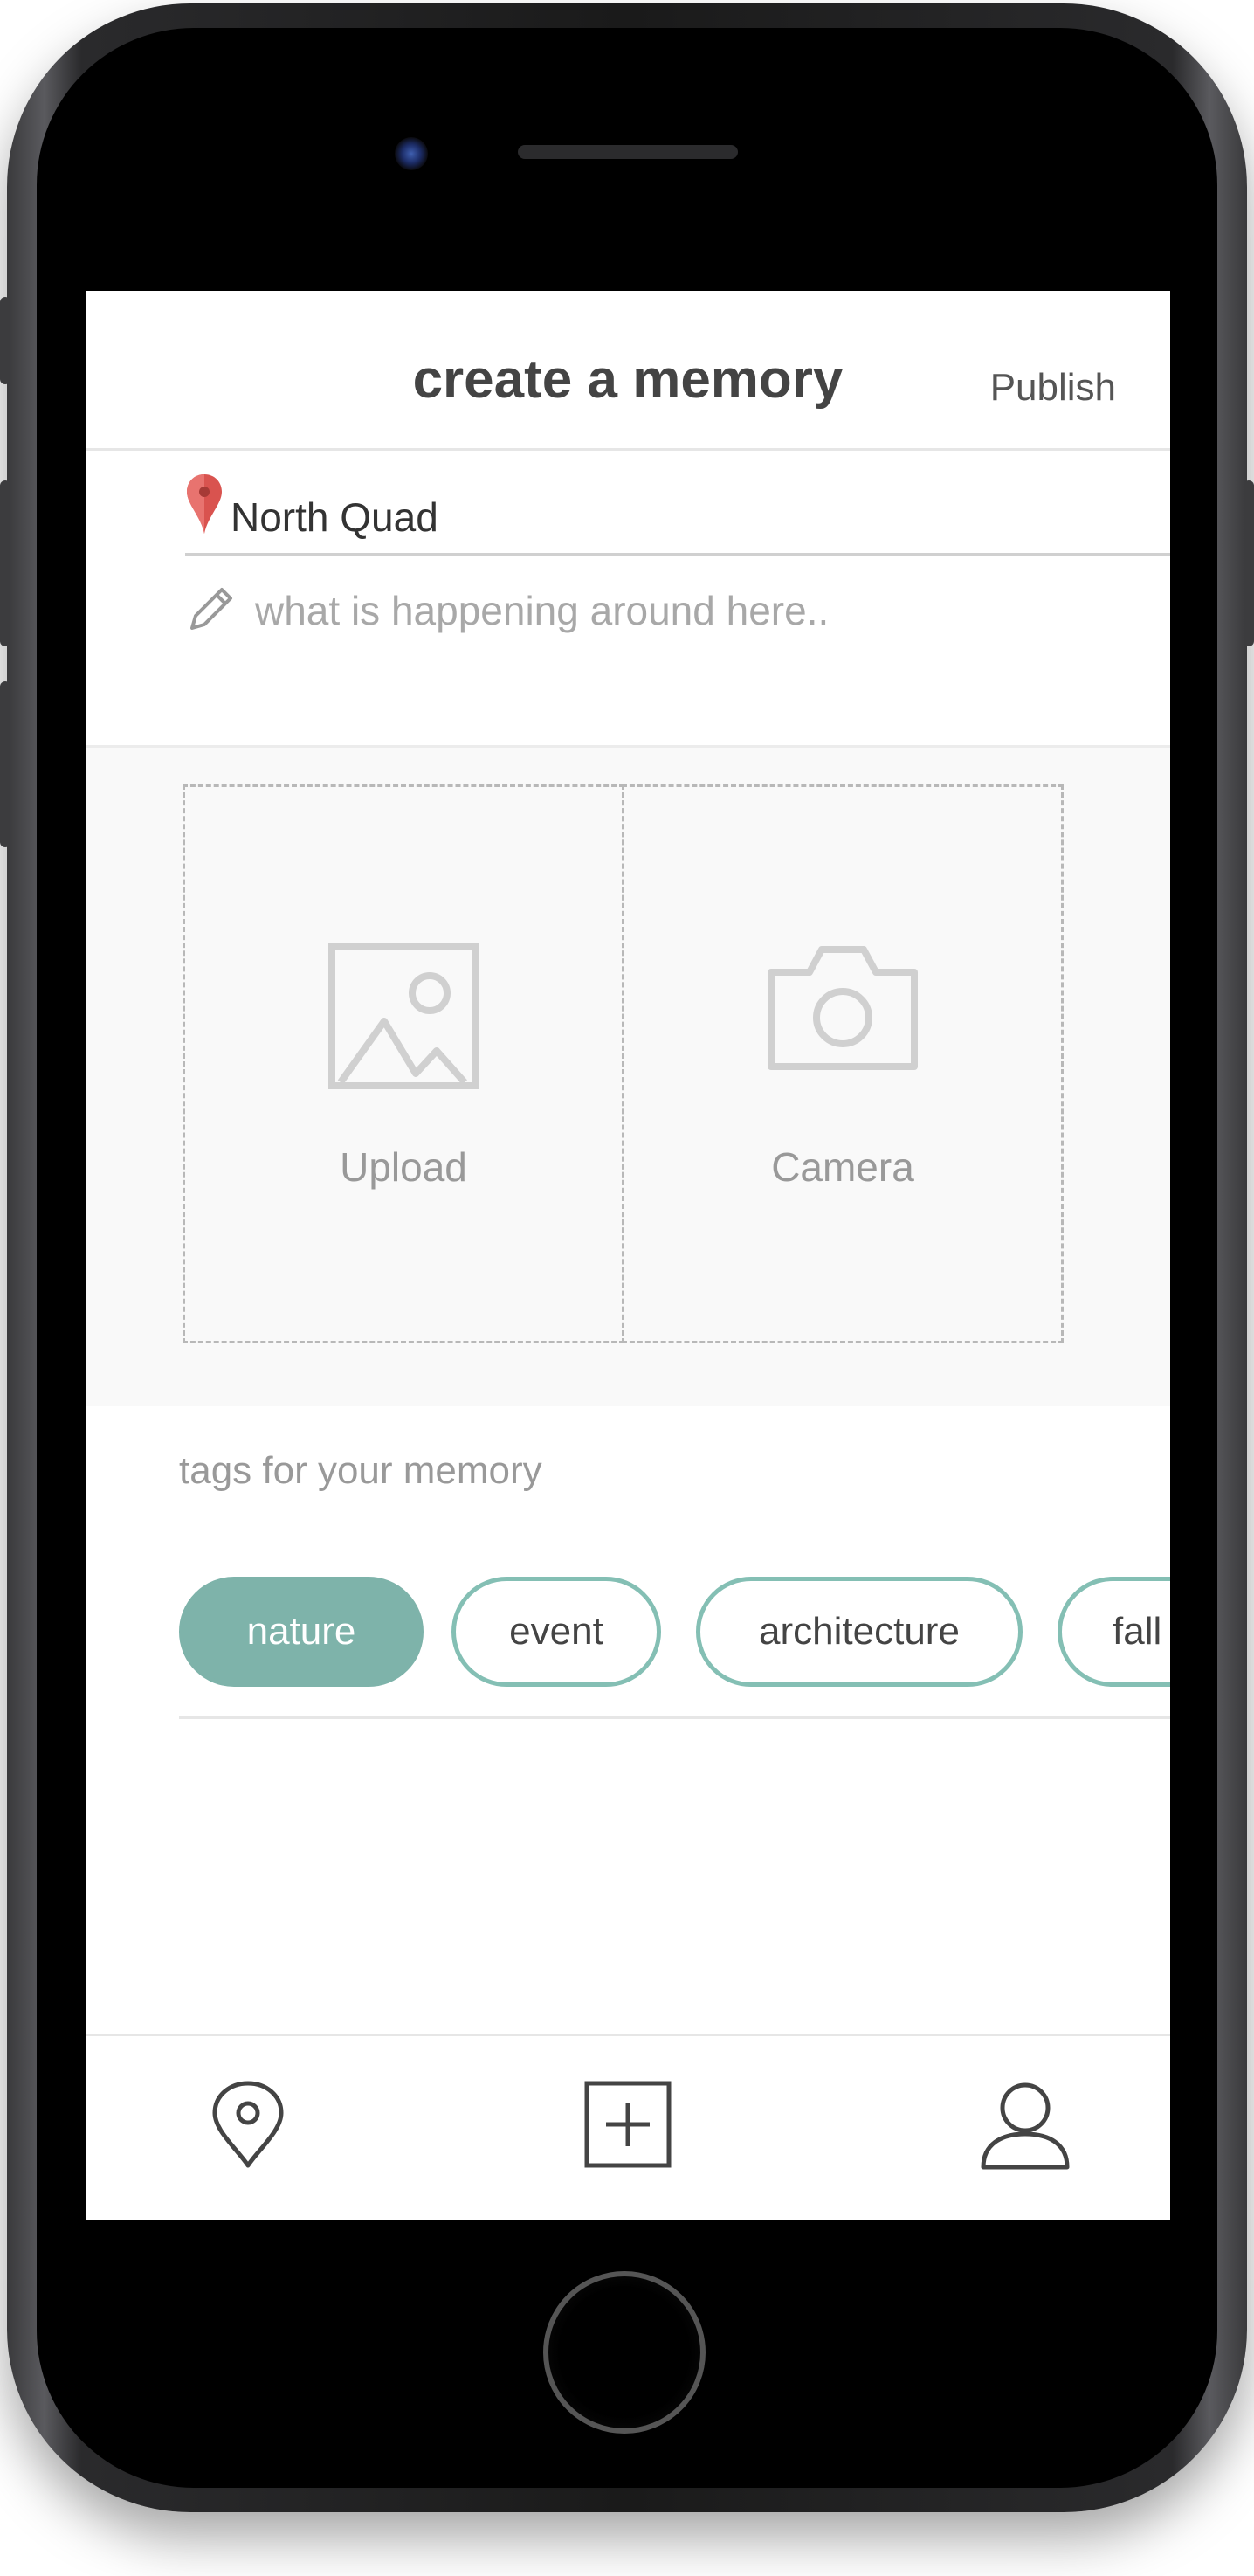 This screenshot has height=2576, width=1254. Describe the element at coordinates (843, 1008) in the screenshot. I see `camera-icon` at that location.